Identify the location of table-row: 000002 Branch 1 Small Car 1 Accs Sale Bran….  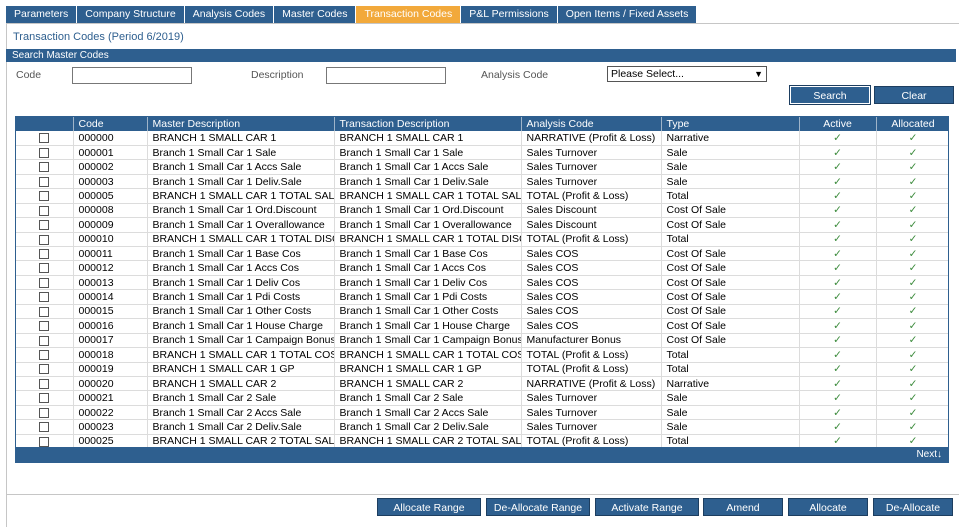
(482, 167).